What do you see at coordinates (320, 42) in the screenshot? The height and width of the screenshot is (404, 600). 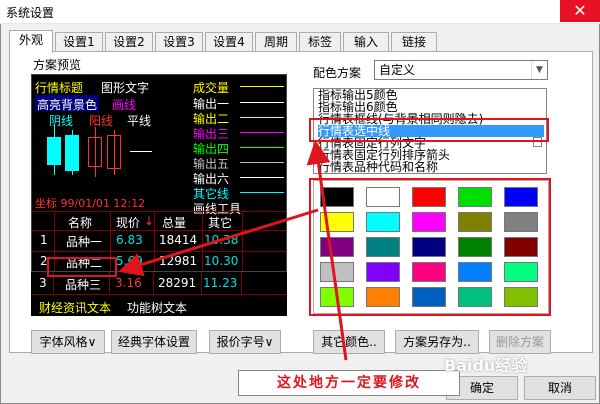 I see `tab-labels: 标签` at bounding box center [320, 42].